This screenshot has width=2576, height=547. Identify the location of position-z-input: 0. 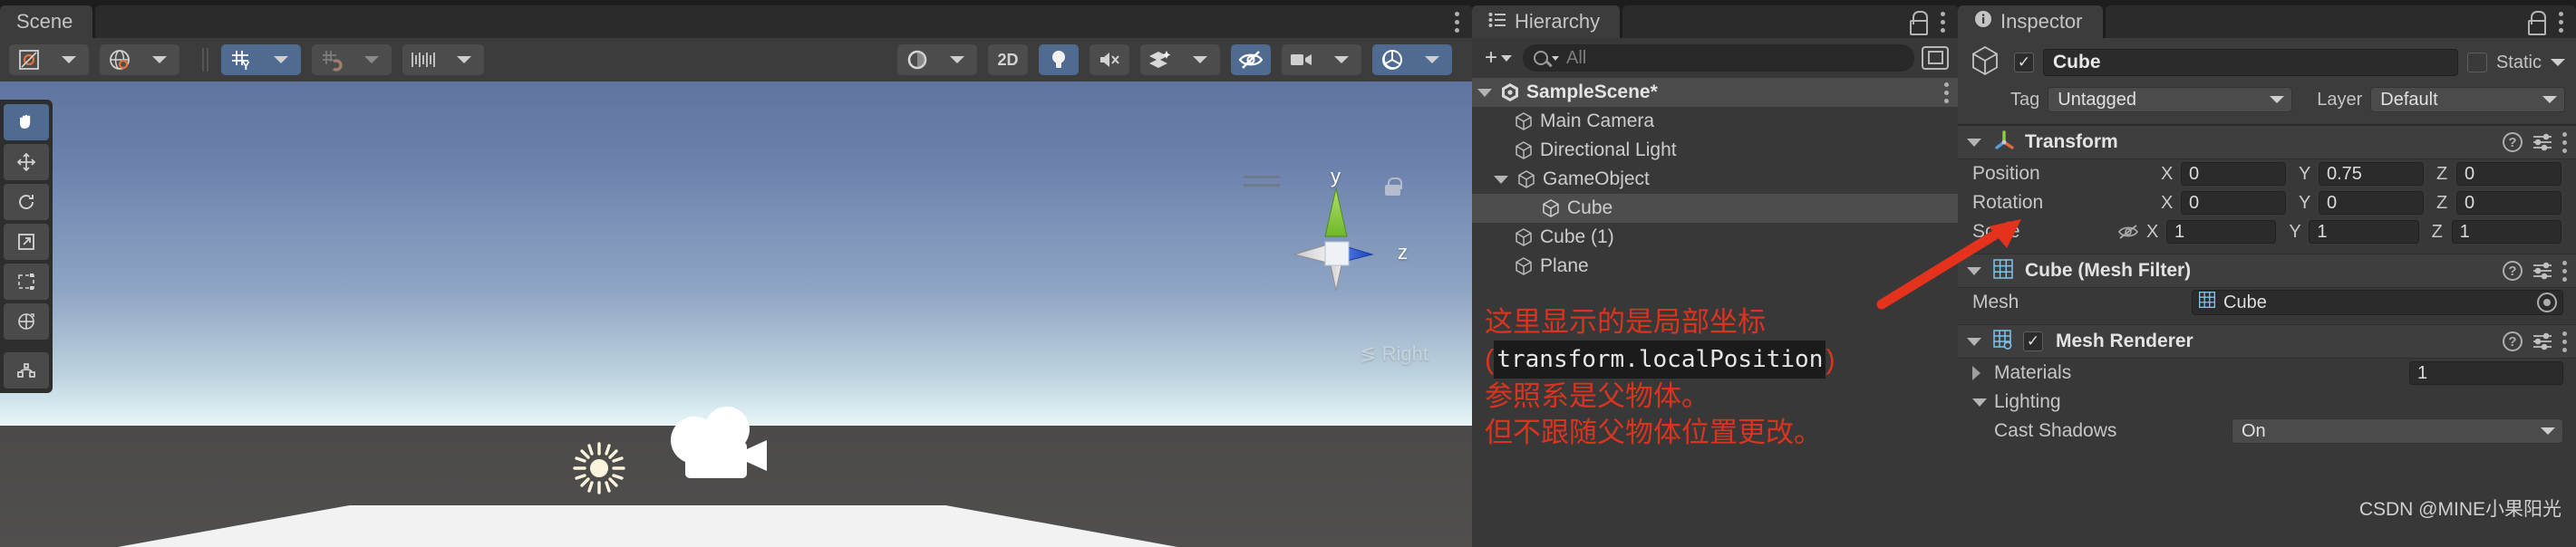
(2508, 174).